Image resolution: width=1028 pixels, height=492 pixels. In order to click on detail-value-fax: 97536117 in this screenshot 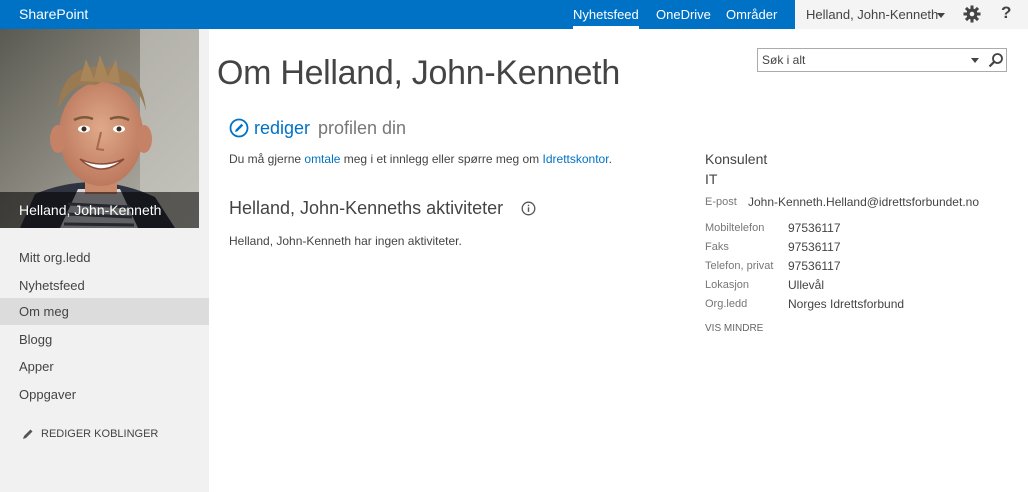, I will do `click(814, 247)`.